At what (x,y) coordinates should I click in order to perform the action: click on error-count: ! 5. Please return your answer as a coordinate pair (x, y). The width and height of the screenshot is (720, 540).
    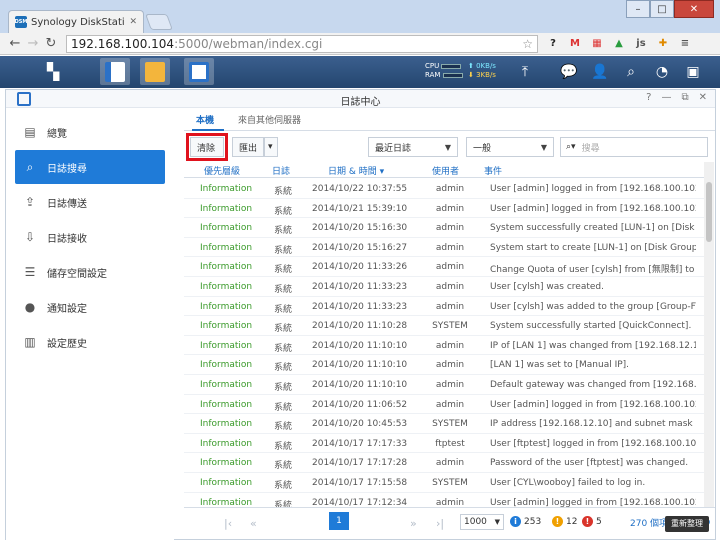
    Looking at the image, I should click on (592, 521).